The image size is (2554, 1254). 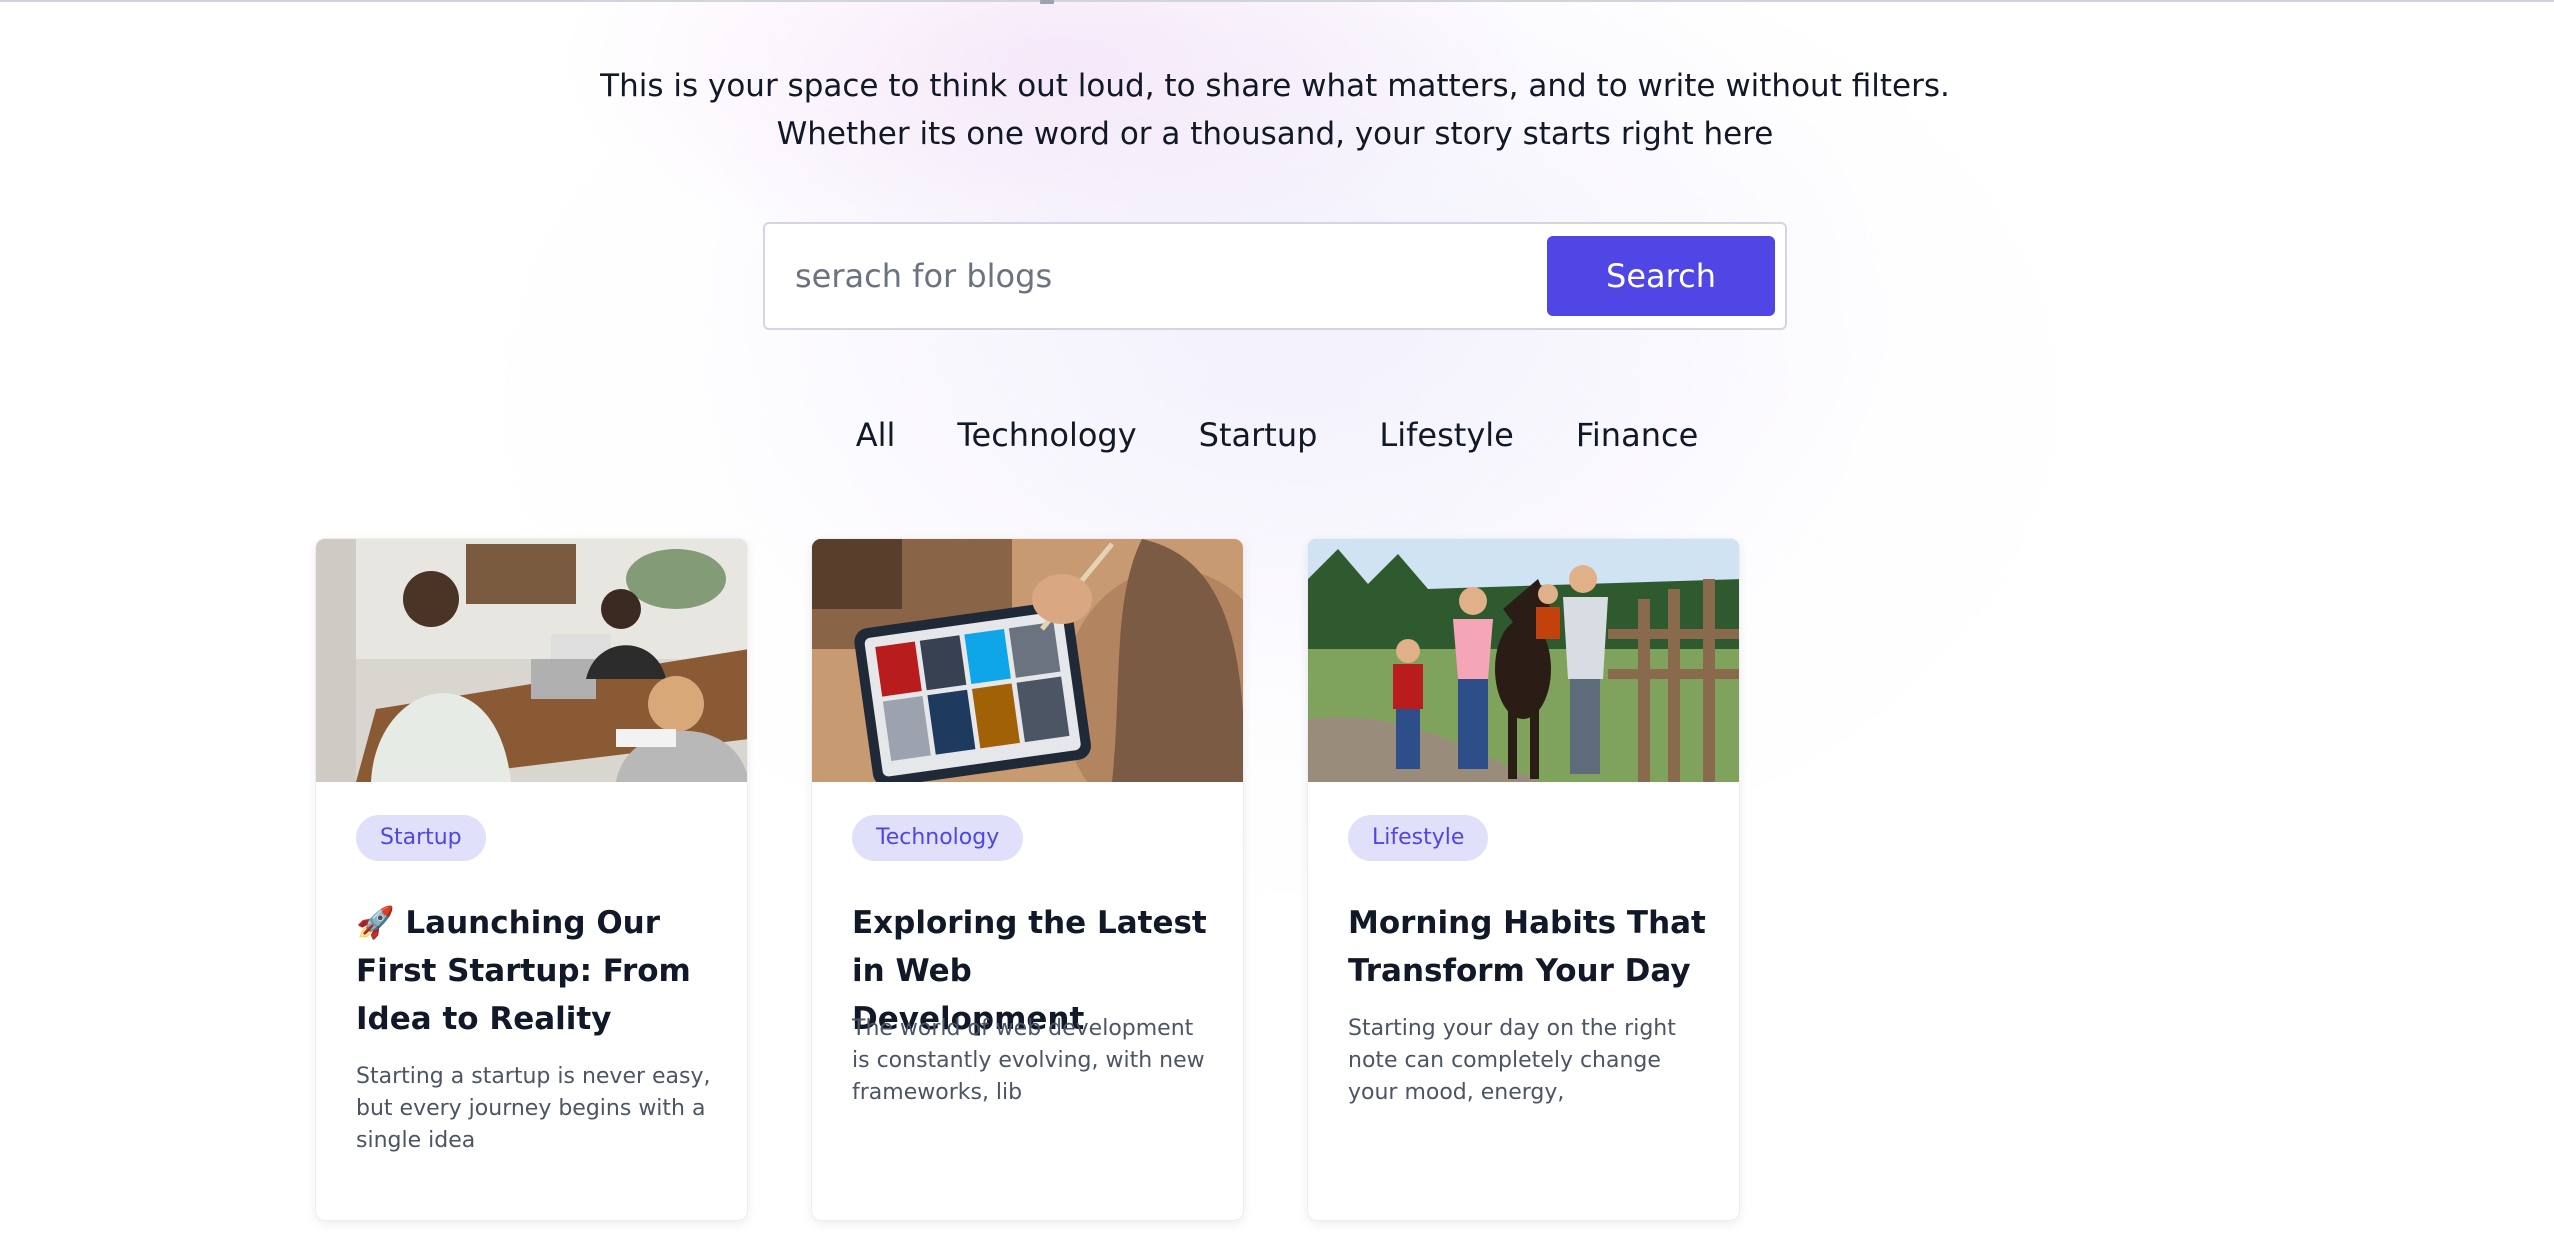 I want to click on category-badge: Lifestyle, so click(x=1418, y=838).